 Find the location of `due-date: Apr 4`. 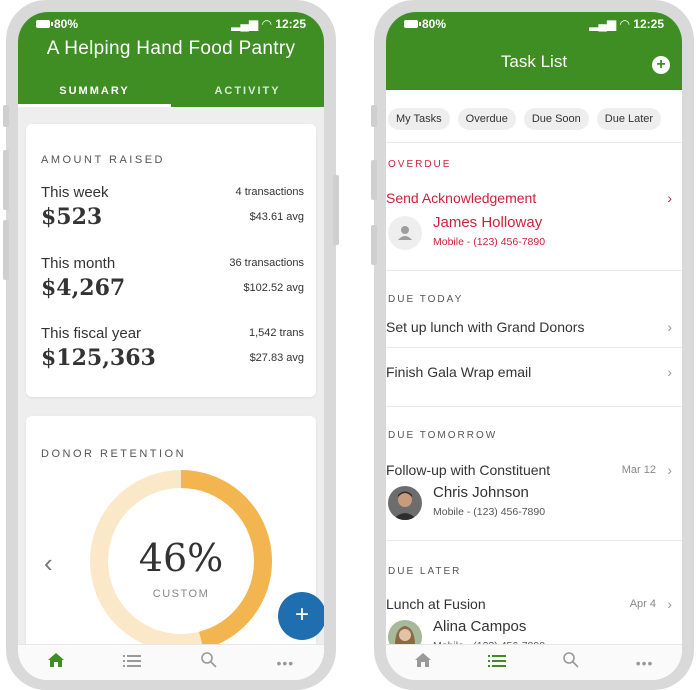

due-date: Apr 4 is located at coordinates (642, 604).